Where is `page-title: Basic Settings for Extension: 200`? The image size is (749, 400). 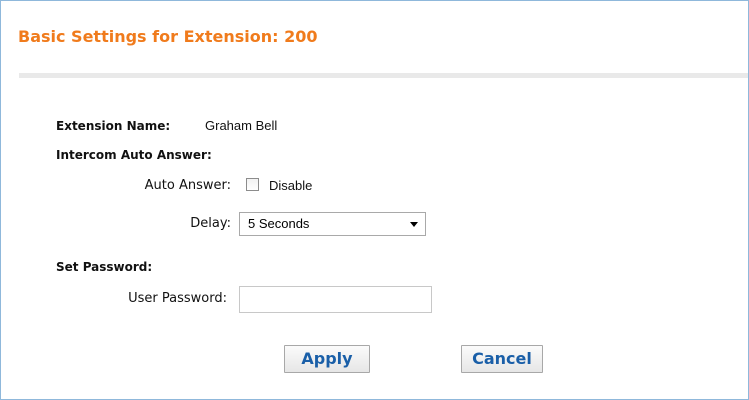 page-title: Basic Settings for Extension: 200 is located at coordinates (168, 36).